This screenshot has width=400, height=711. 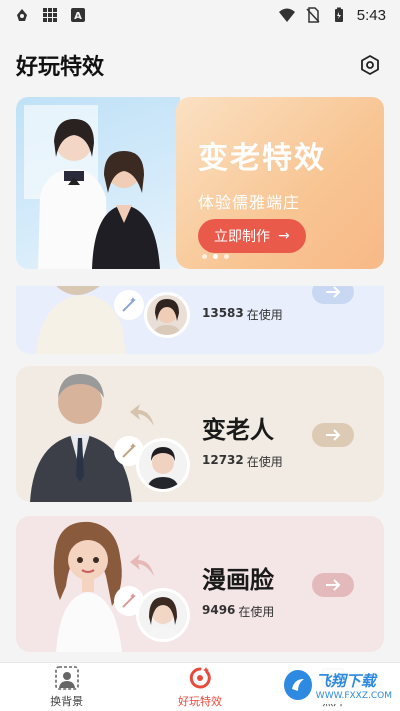 I want to click on banner-active-slide: 变老特效 体验儒雅端庄 立即制作 →, so click(x=280, y=183).